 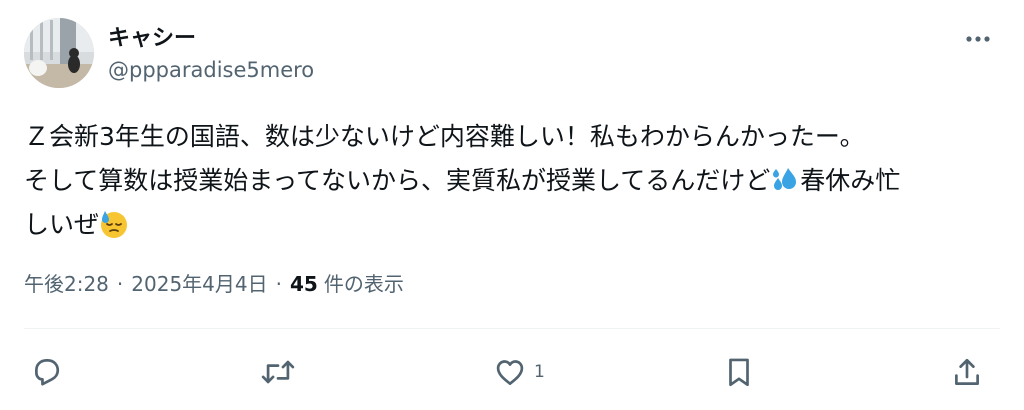 What do you see at coordinates (304, 284) in the screenshot?
I see `views-count: 45` at bounding box center [304, 284].